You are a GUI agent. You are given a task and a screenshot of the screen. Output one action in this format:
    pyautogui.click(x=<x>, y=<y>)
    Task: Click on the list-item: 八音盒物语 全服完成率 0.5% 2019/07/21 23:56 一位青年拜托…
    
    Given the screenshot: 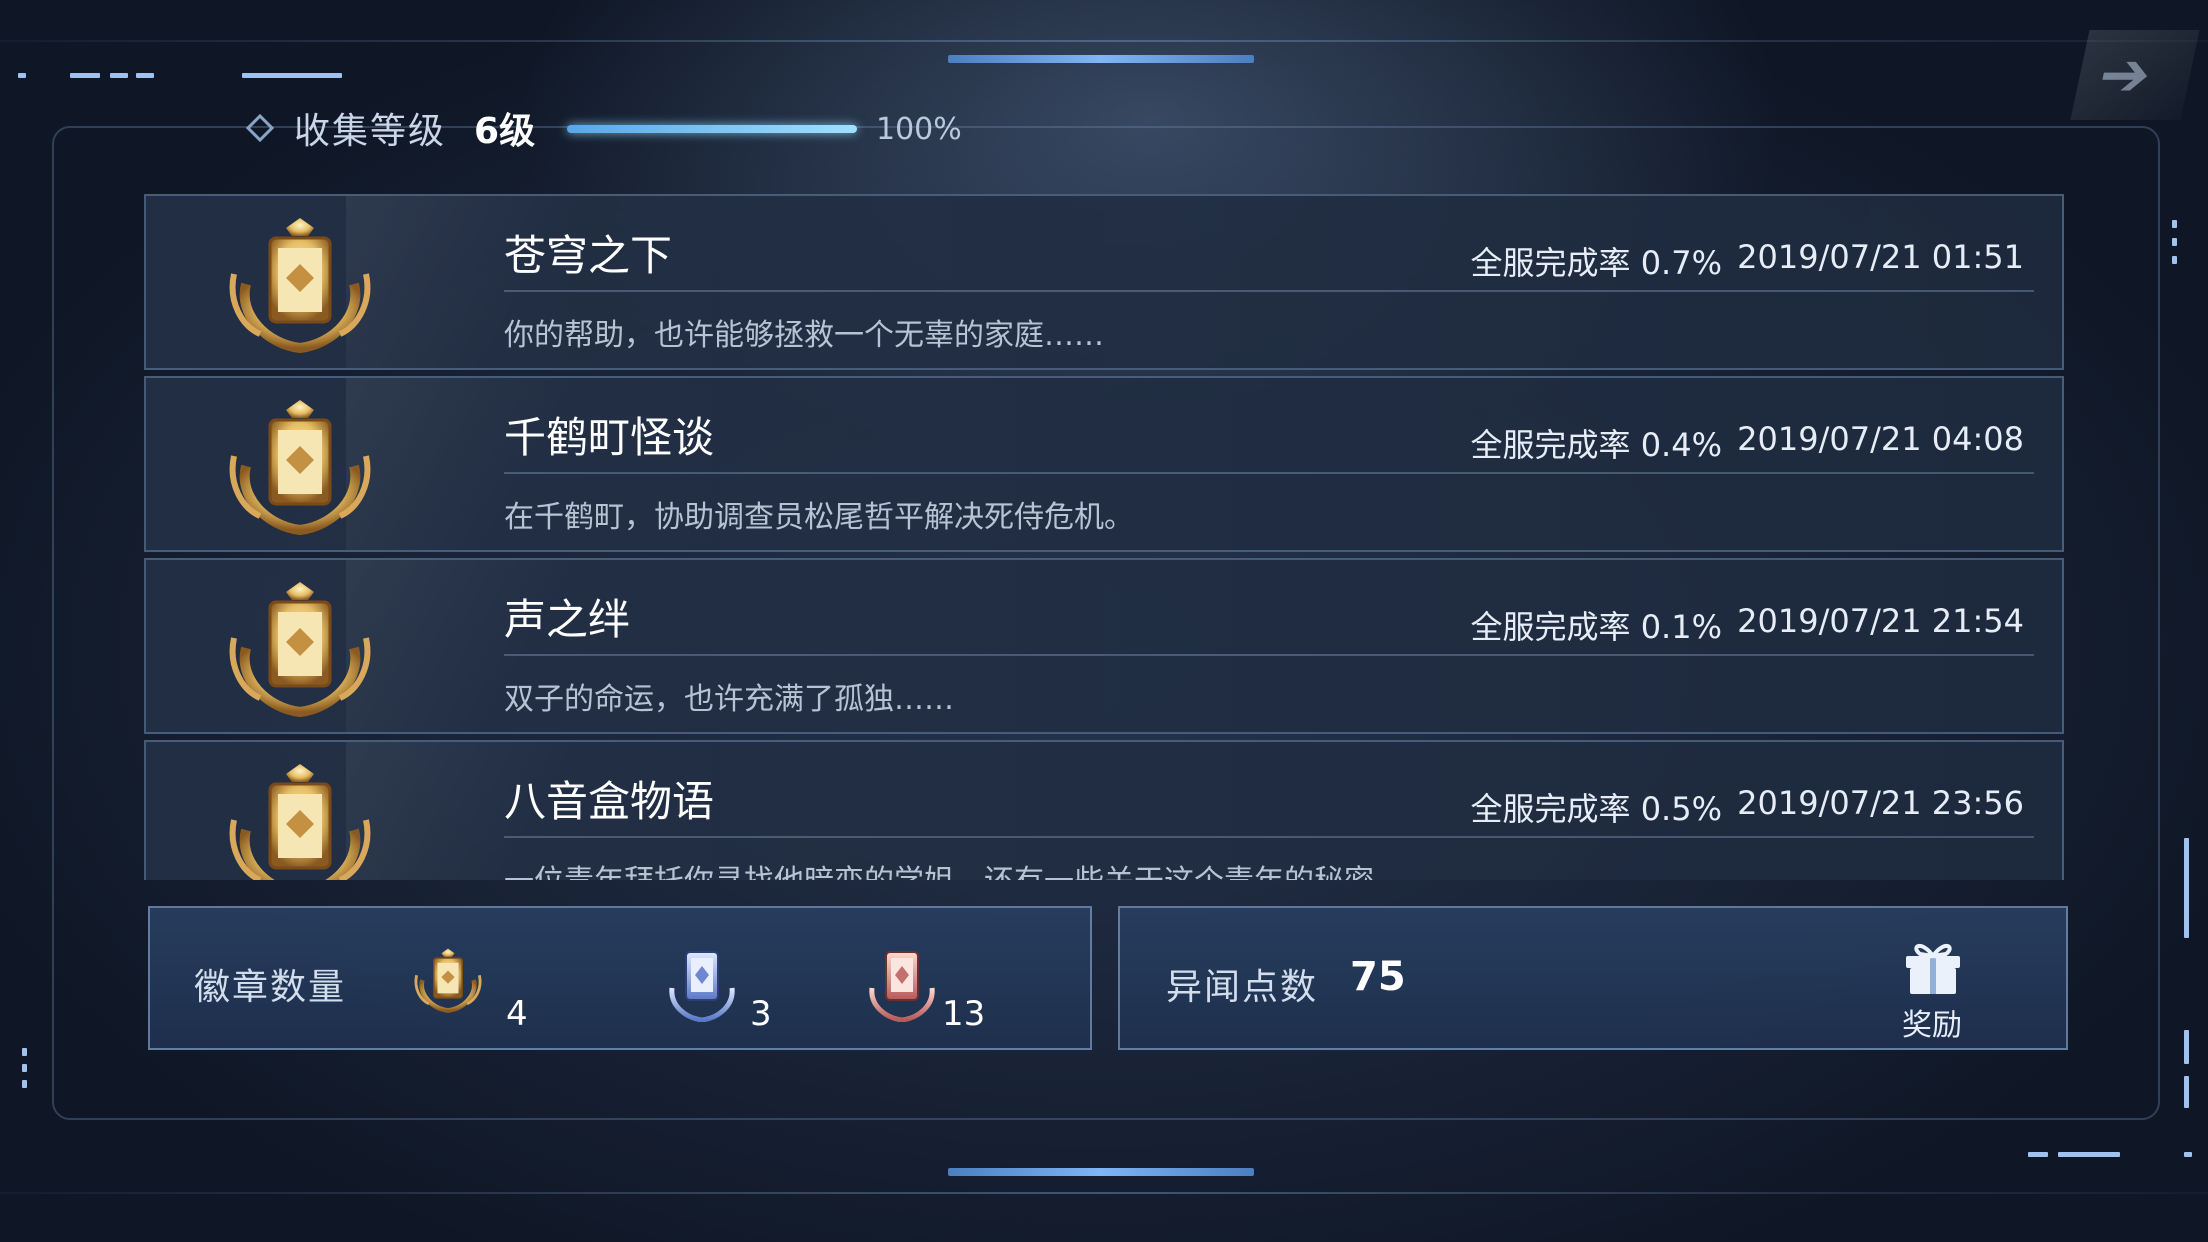 What is the action you would take?
    pyautogui.click(x=1104, y=810)
    